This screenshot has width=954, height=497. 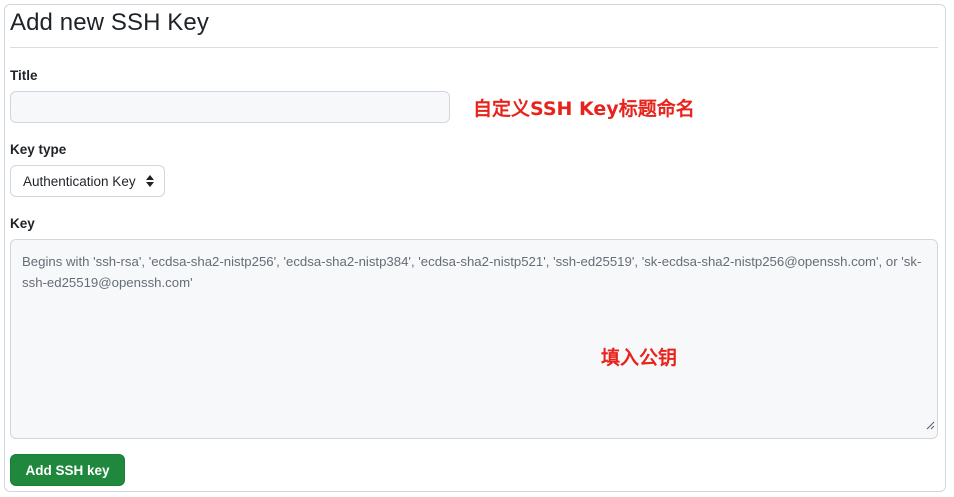 What do you see at coordinates (79, 181) in the screenshot?
I see `key-type-selected-value: Authentication Key` at bounding box center [79, 181].